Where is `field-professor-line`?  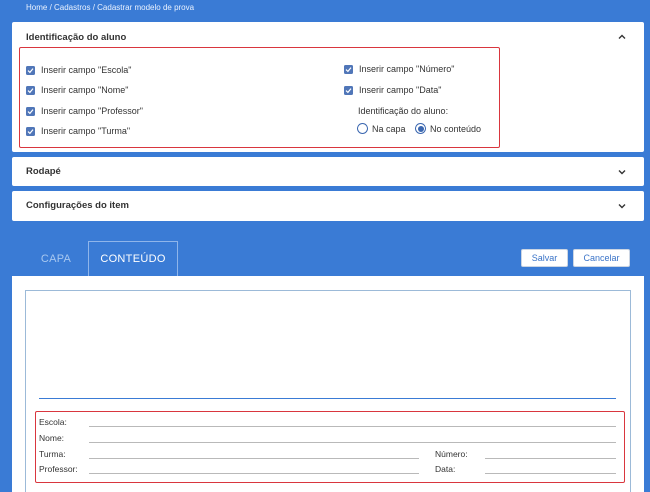
field-professor-line is located at coordinates (254, 473).